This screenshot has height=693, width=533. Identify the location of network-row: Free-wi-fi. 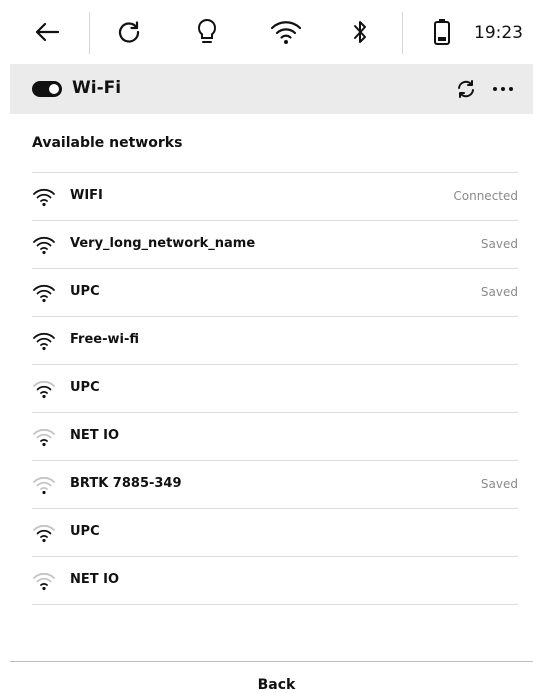
(275, 341).